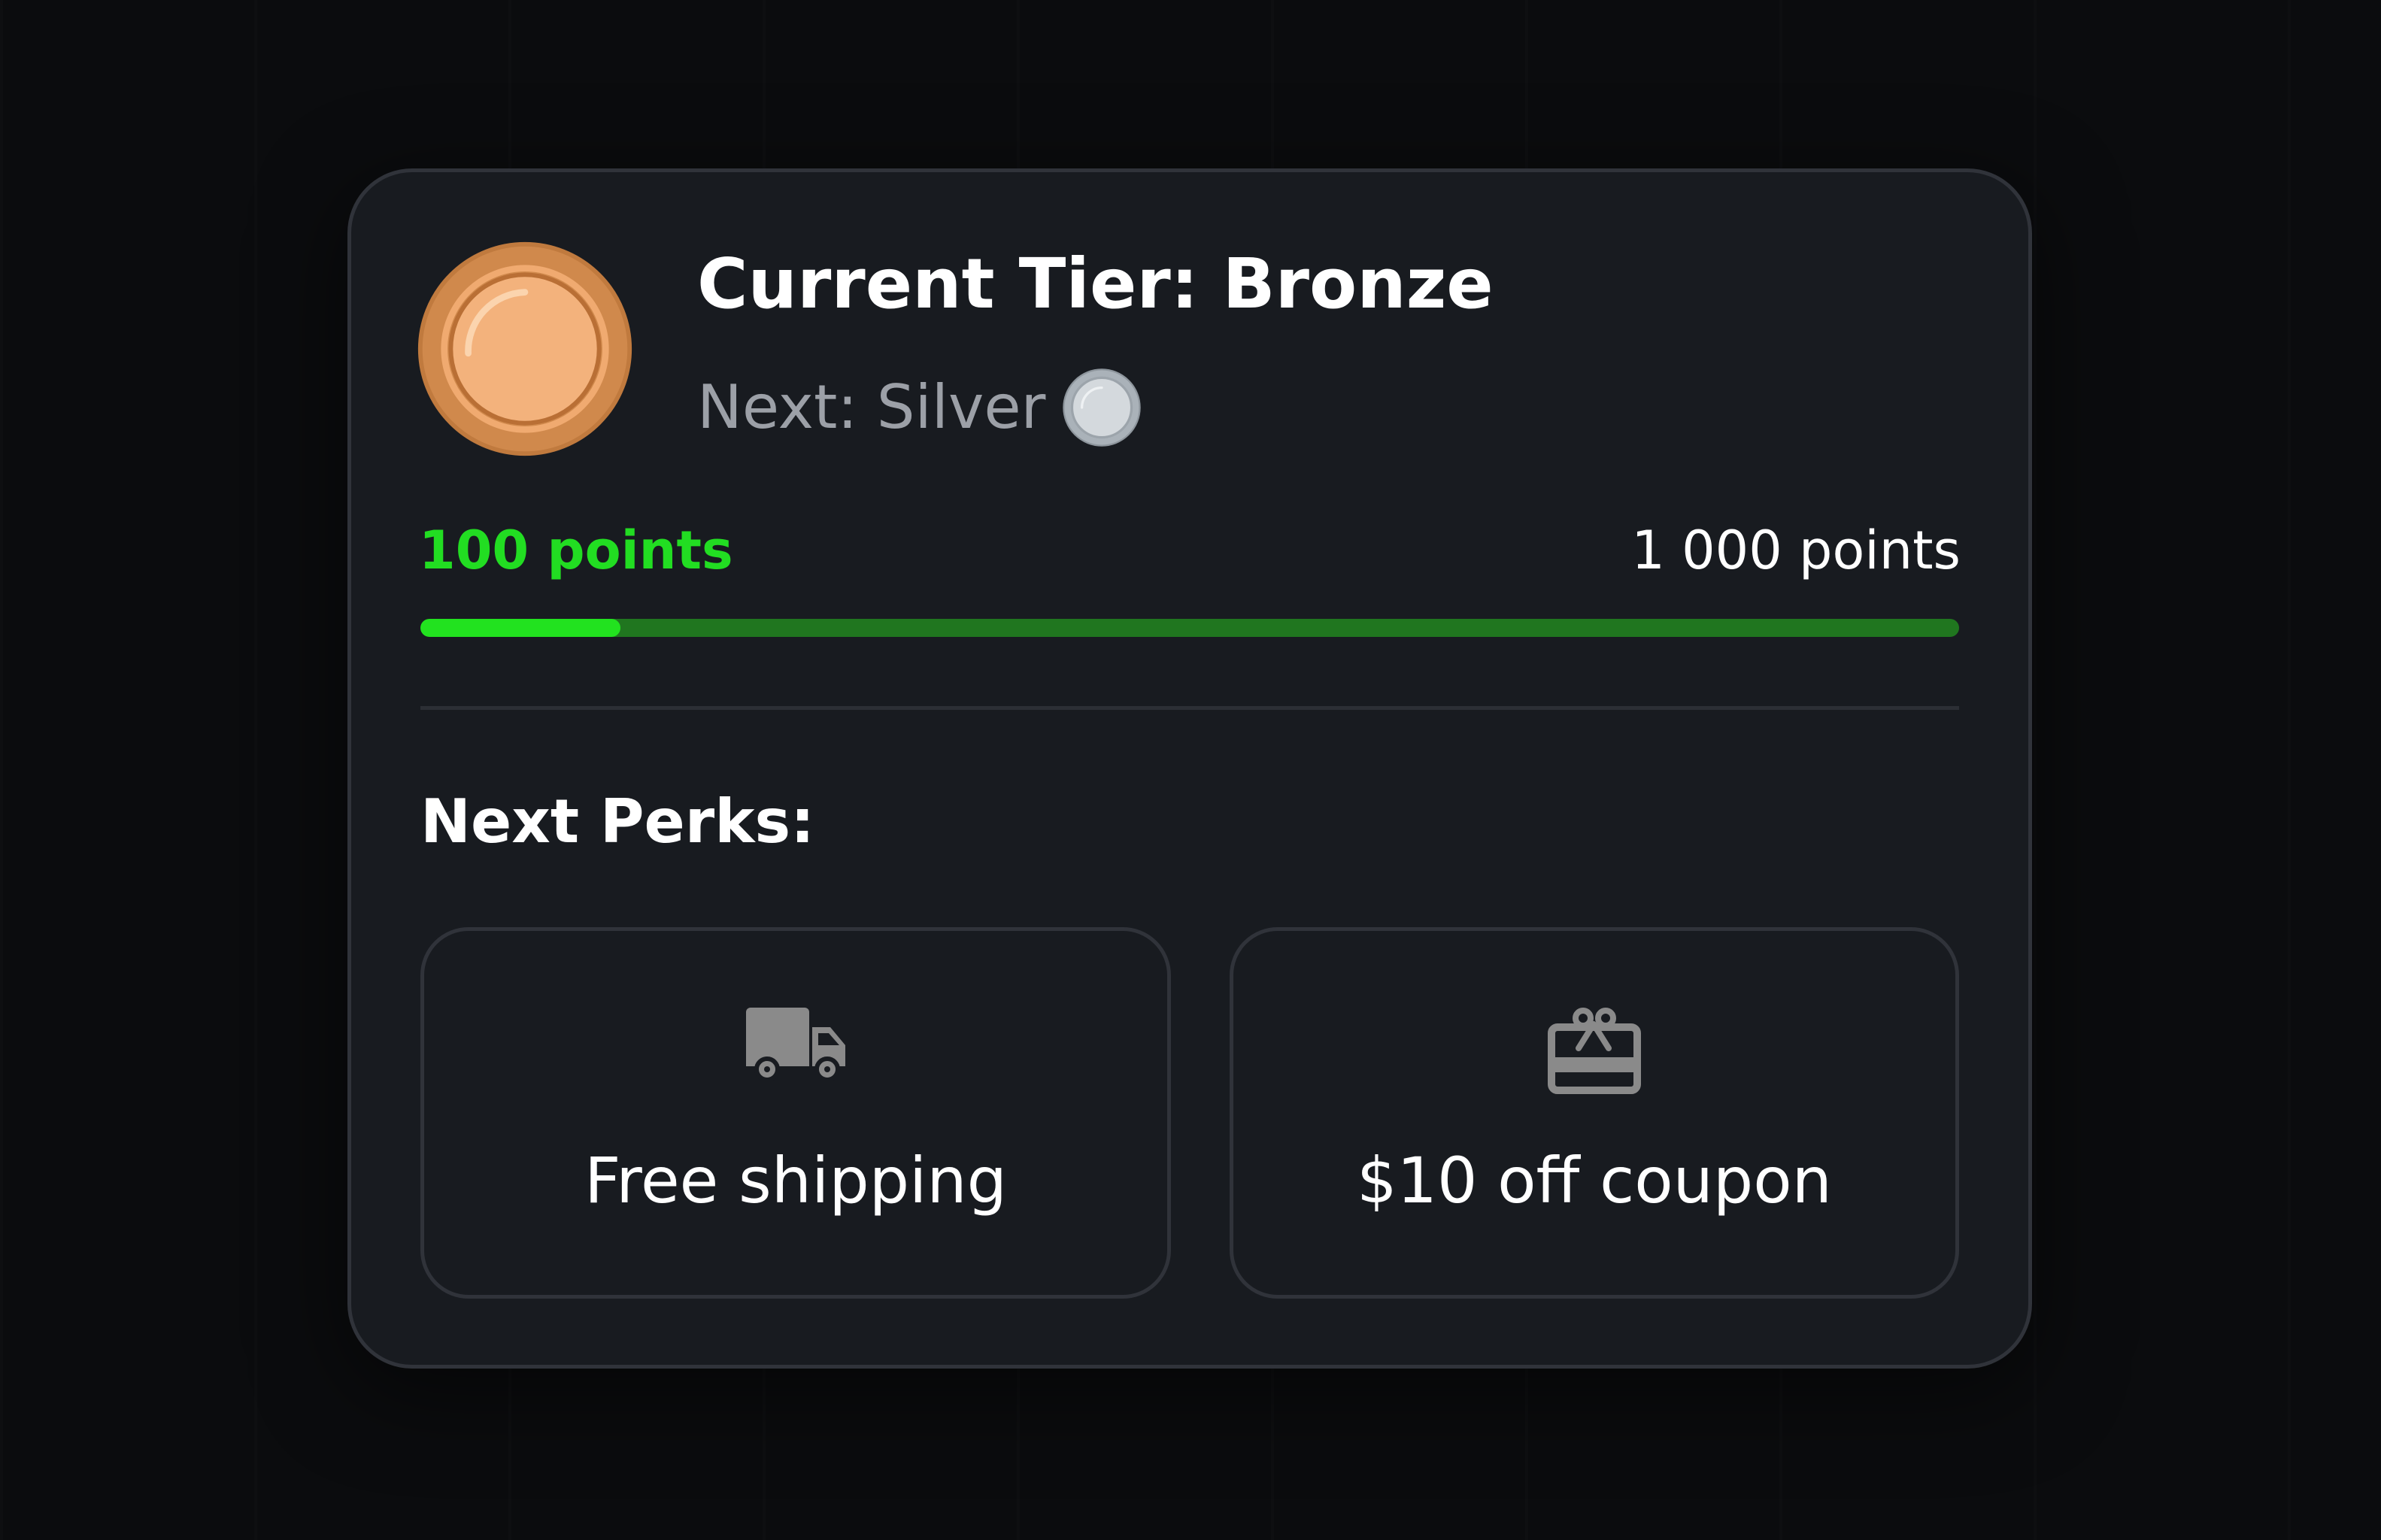  Describe the element at coordinates (1796, 550) in the screenshot. I see `goal-points: 1 000 points` at that location.